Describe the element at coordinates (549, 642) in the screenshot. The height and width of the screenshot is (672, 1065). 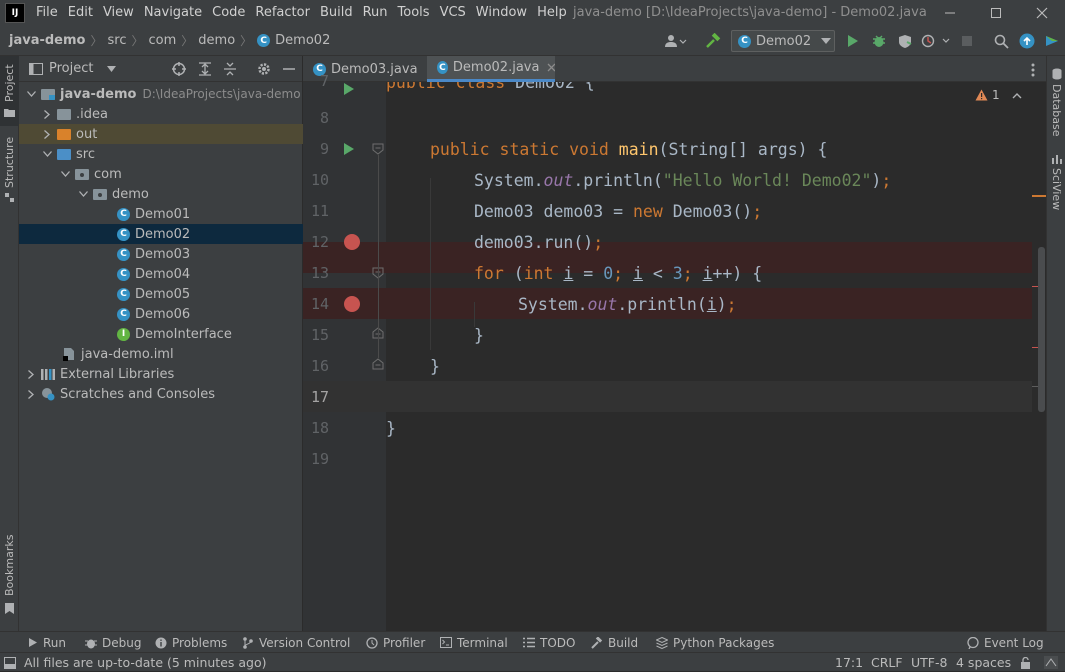
I see `todo-tool-button: TODO` at that location.